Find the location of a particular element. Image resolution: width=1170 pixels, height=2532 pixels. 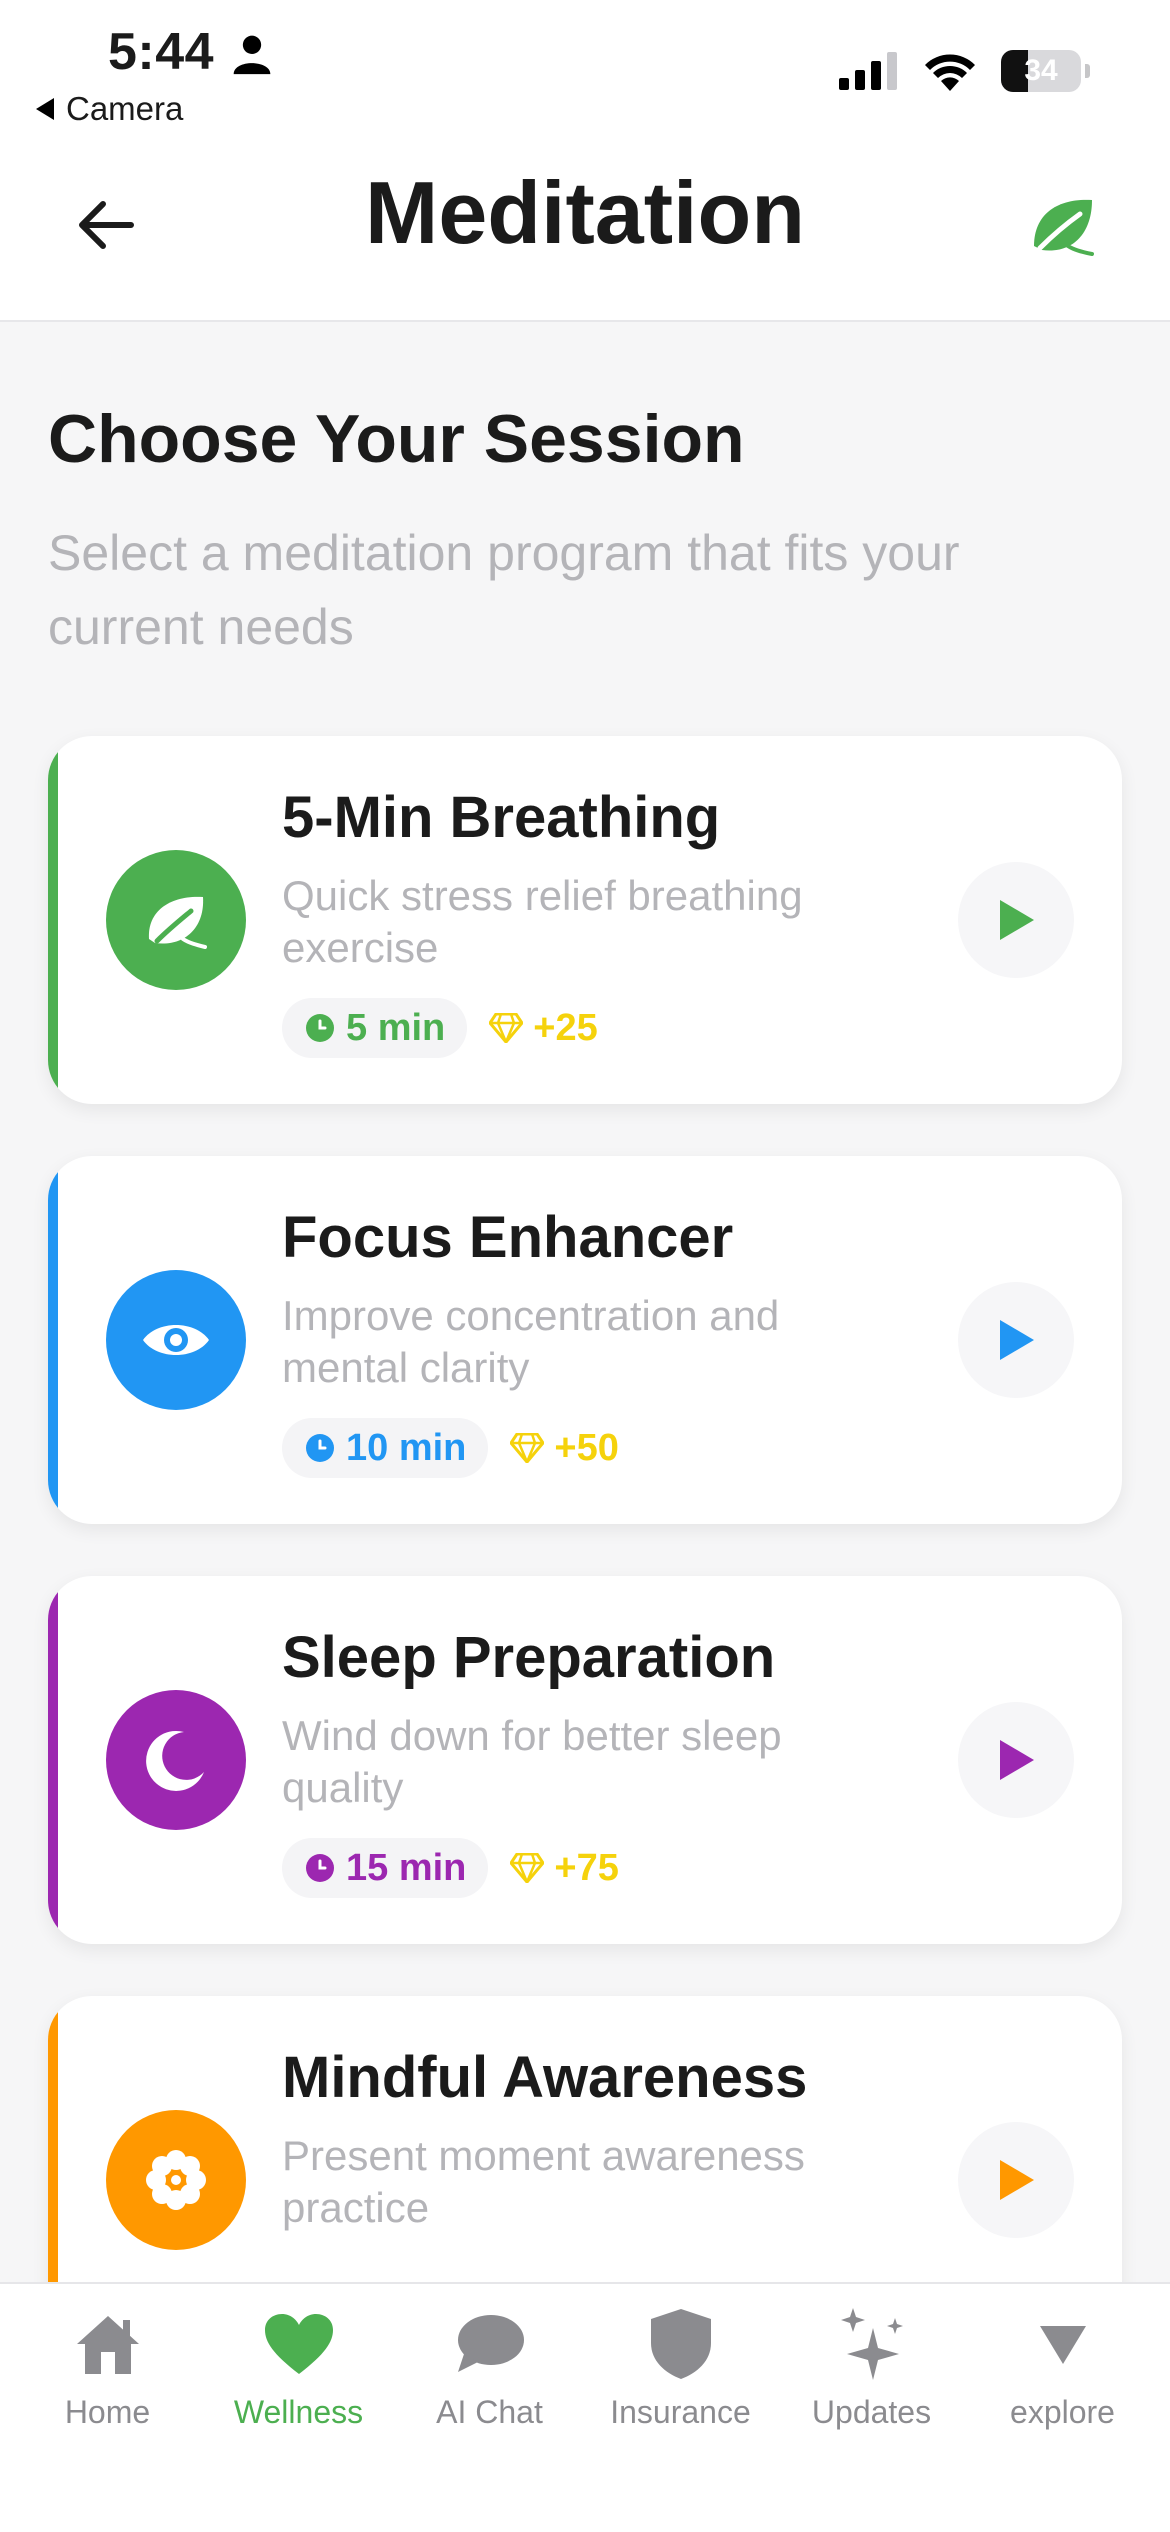

eye-icon is located at coordinates (176, 1340).